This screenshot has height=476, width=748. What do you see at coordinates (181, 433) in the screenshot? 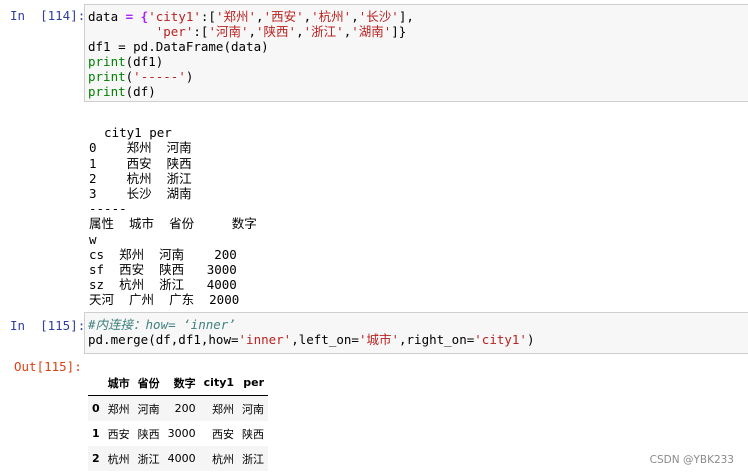
I see `table-cell: 3000` at bounding box center [181, 433].